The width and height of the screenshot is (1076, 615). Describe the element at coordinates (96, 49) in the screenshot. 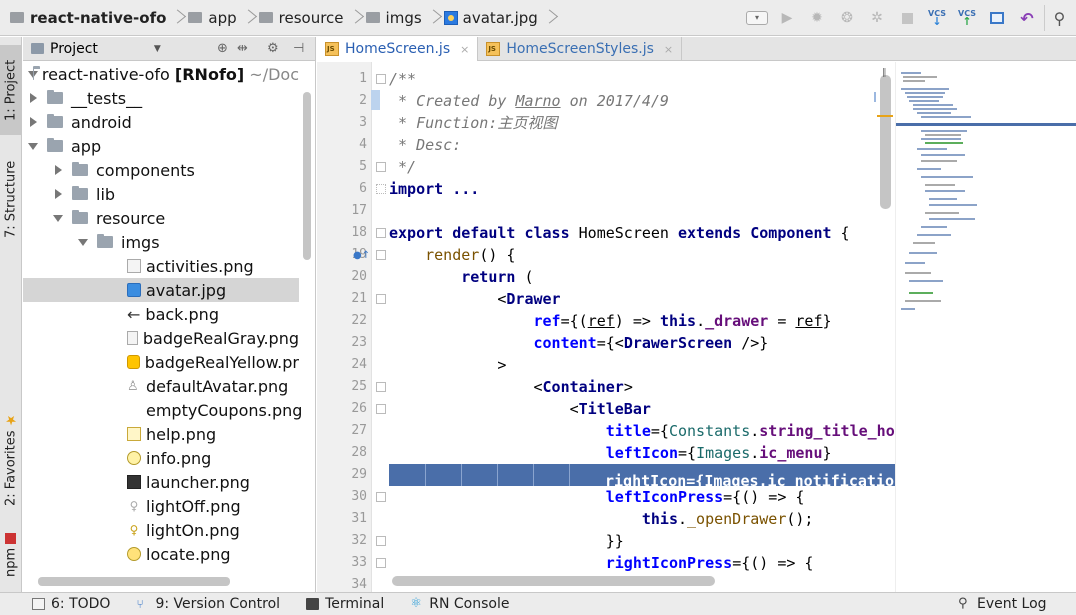

I see `project-view-selector: Project ▼` at that location.